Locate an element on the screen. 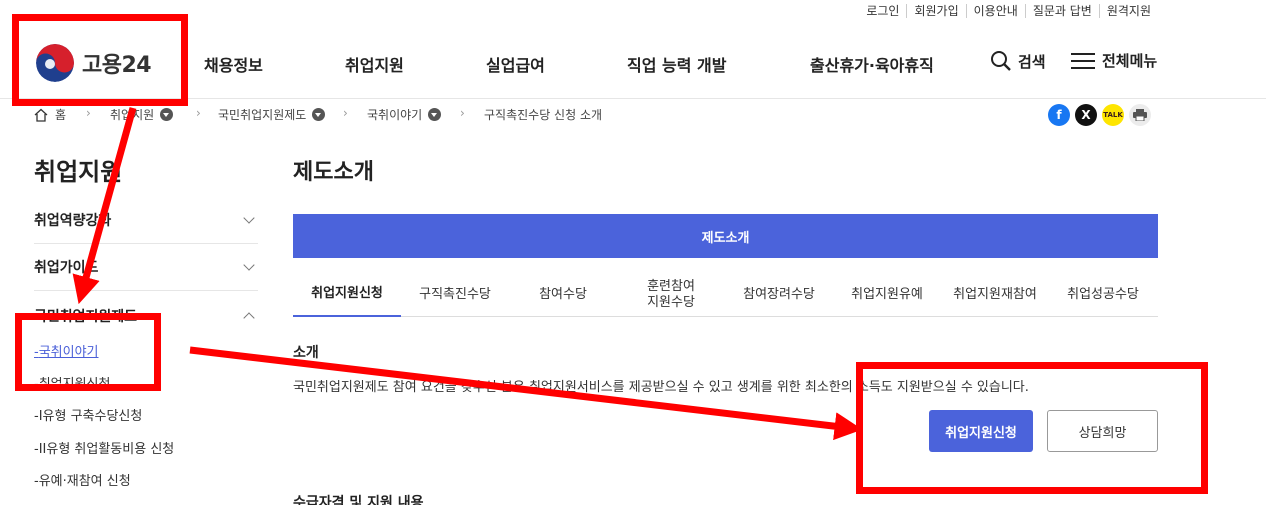  breadcrumb-employment-support: 취업지원 is located at coordinates (142, 114).